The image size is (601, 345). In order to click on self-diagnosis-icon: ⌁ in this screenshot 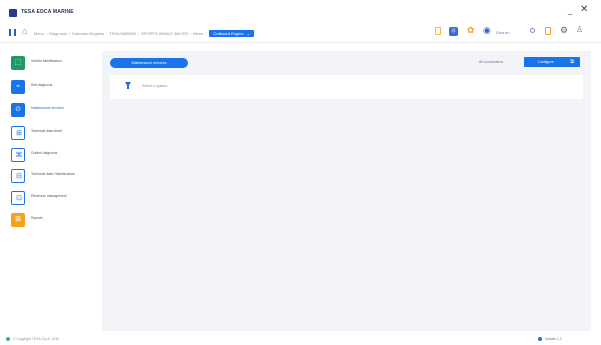, I will do `click(18, 87)`.